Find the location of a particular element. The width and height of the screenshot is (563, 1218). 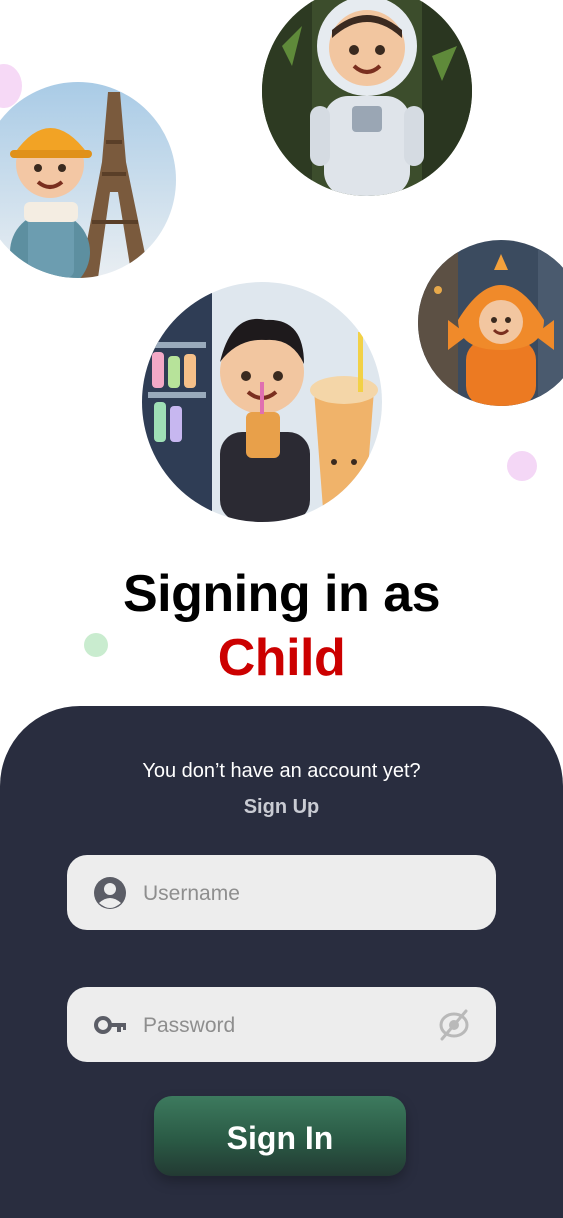

avatar-bubble-tea-boy is located at coordinates (262, 402).